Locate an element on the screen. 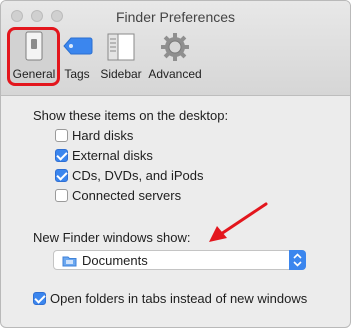  tab-sidebar: Sidebar is located at coordinates (121, 59).